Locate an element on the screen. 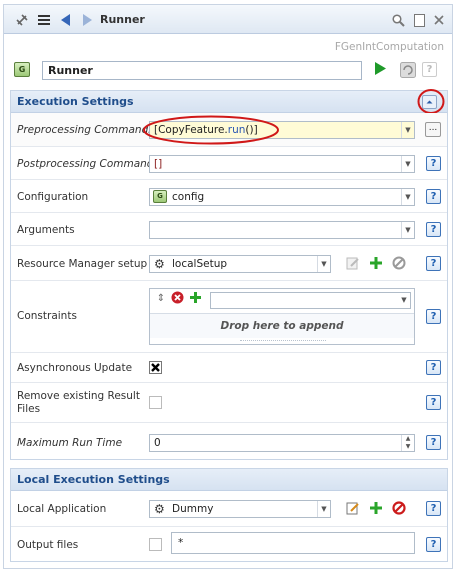  forward-icon is located at coordinates (87, 20).